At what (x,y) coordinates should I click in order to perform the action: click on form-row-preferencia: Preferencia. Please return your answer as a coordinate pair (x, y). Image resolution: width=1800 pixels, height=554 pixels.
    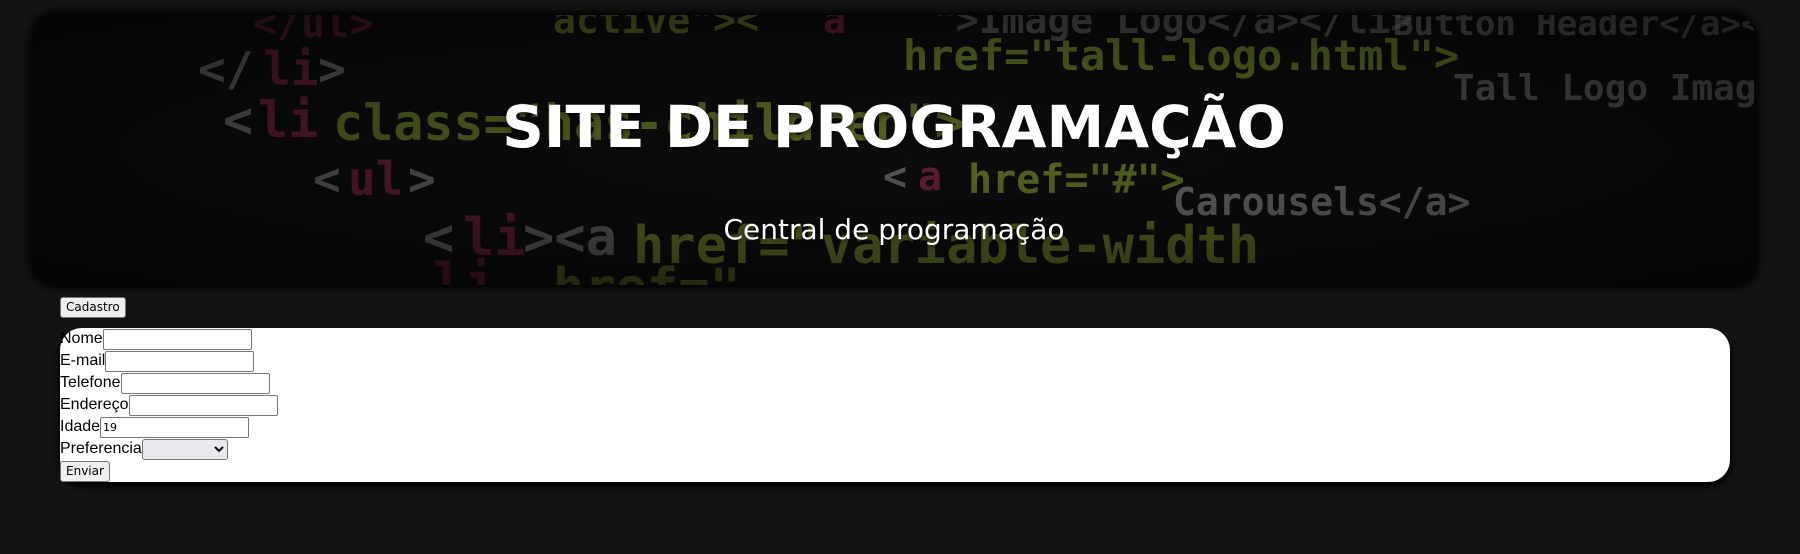
    Looking at the image, I should click on (144, 449).